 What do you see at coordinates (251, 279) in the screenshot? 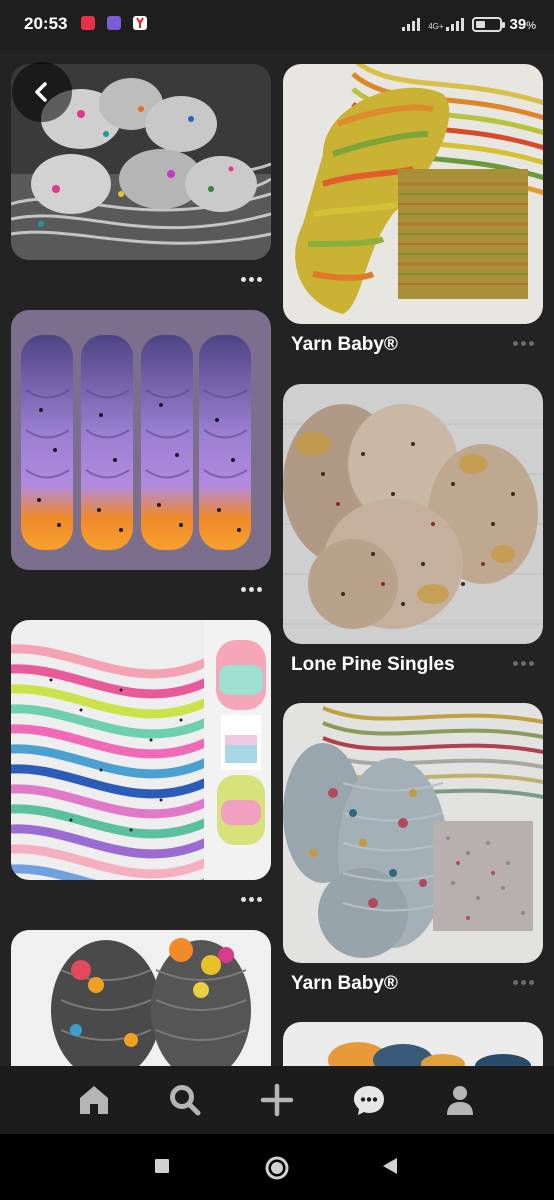
I see `pin-1-more-button` at bounding box center [251, 279].